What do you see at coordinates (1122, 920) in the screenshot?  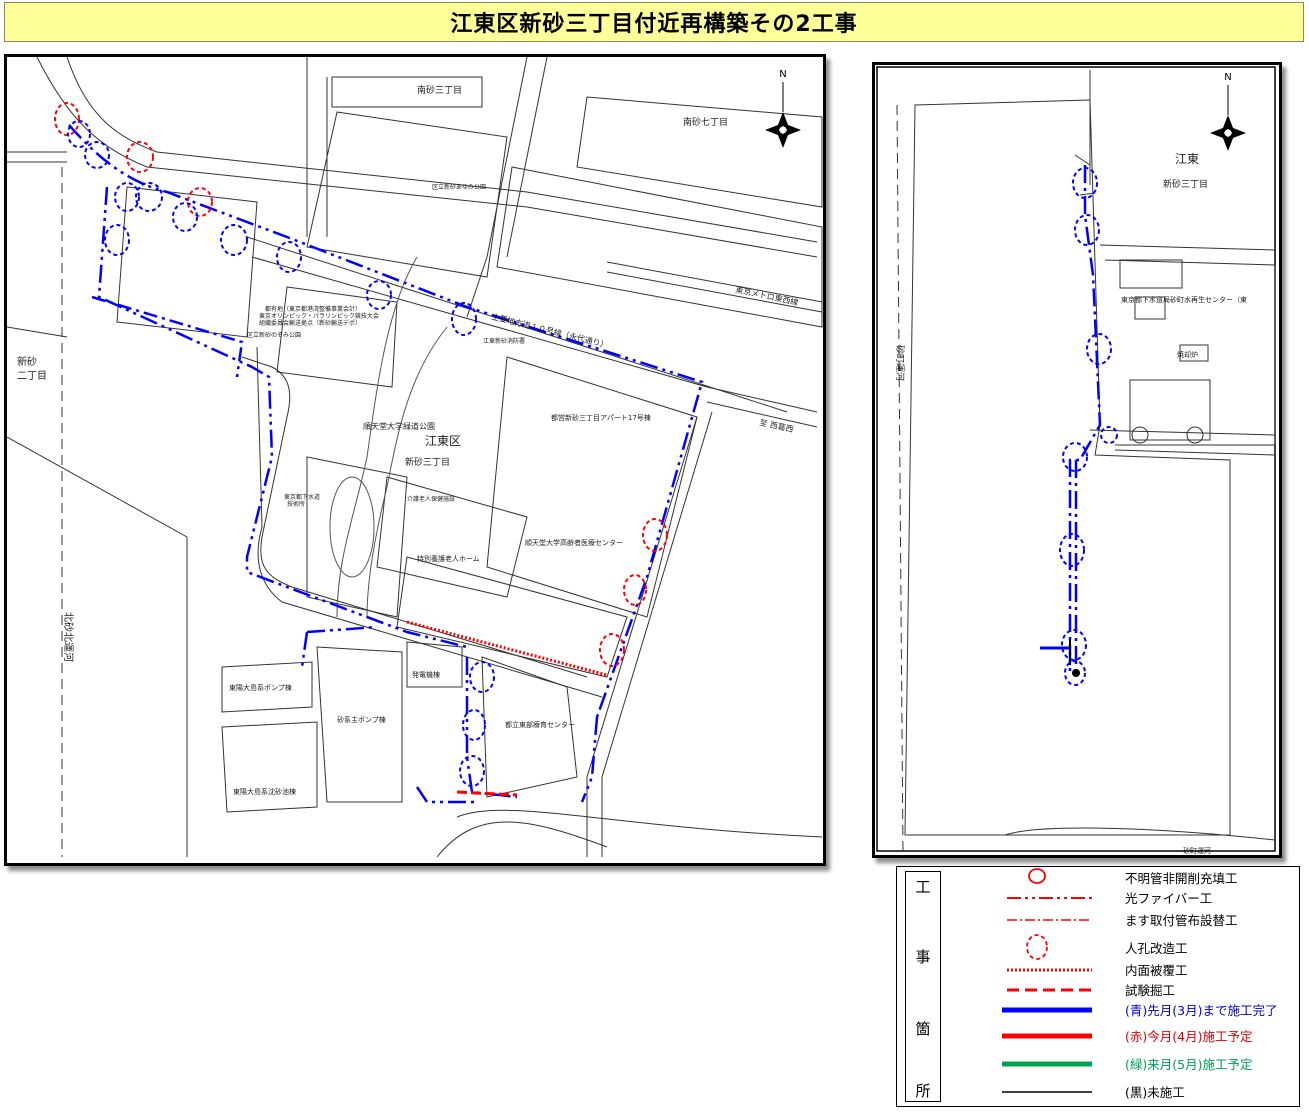 I see `legend-item-lateral: ます取付管布設替工` at bounding box center [1122, 920].